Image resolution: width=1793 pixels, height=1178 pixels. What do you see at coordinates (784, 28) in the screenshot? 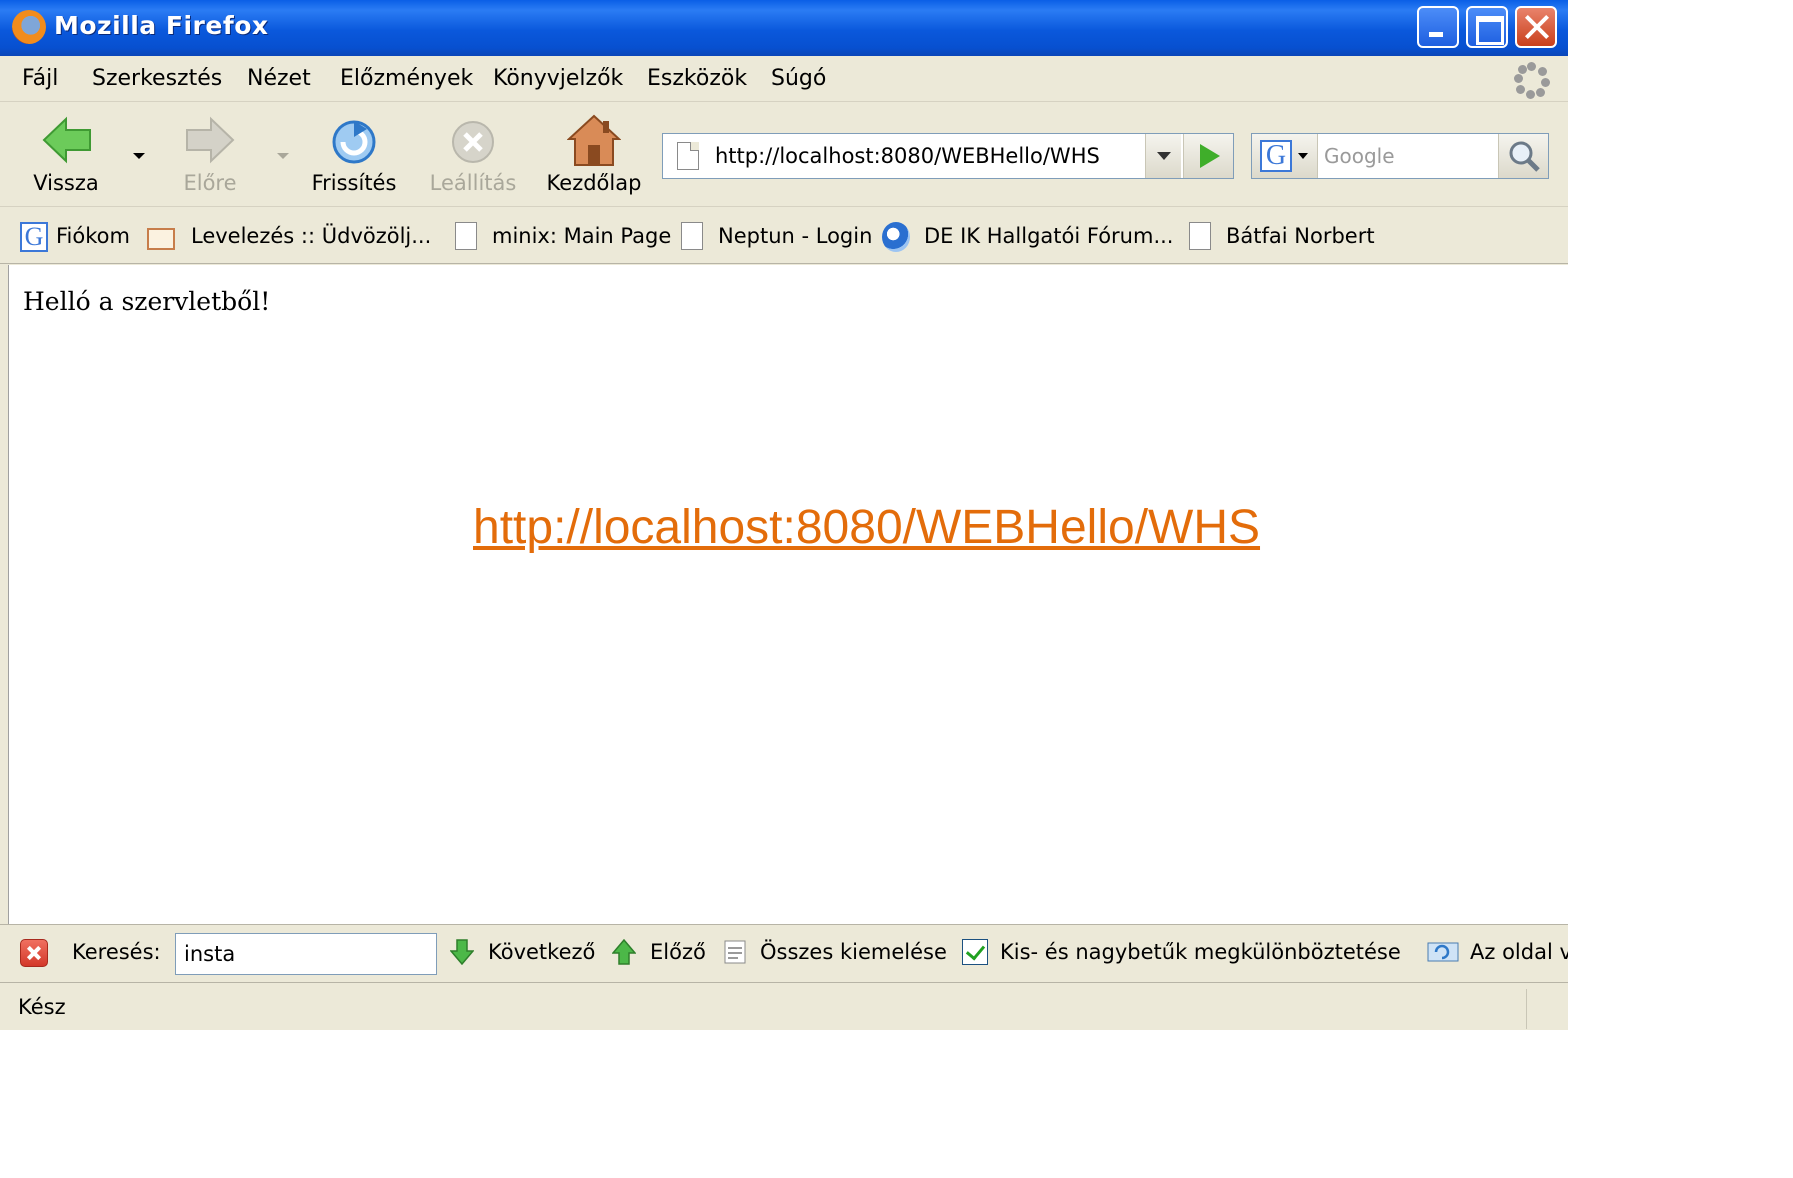
I see `title-bar: Mozilla Firefox` at bounding box center [784, 28].